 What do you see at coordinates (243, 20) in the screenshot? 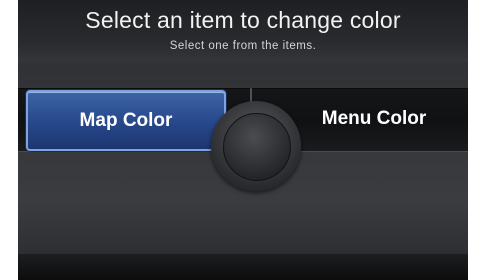
I see `page-title: Select an item to change color` at bounding box center [243, 20].